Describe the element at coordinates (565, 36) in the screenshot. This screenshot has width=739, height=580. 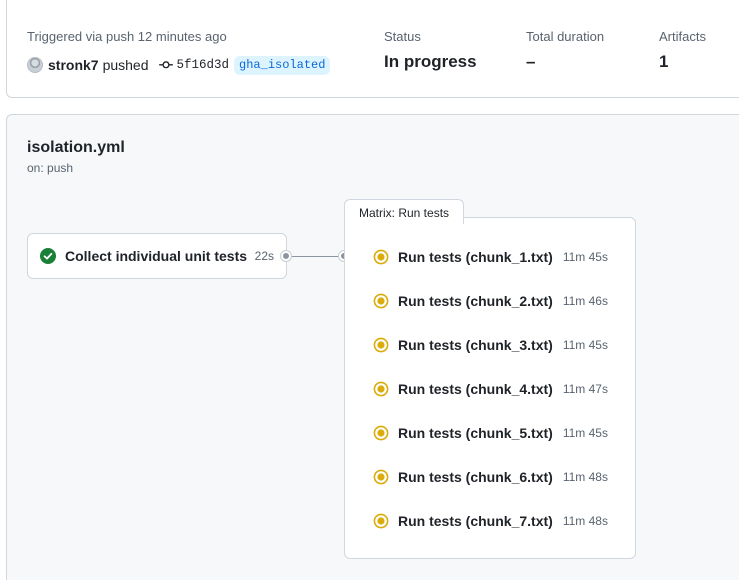
I see `duration-label: Total duration` at that location.